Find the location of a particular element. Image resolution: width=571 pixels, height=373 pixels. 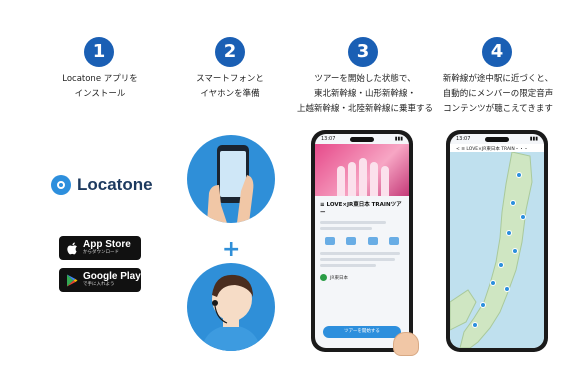

tour-hero-image is located at coordinates (362, 170).